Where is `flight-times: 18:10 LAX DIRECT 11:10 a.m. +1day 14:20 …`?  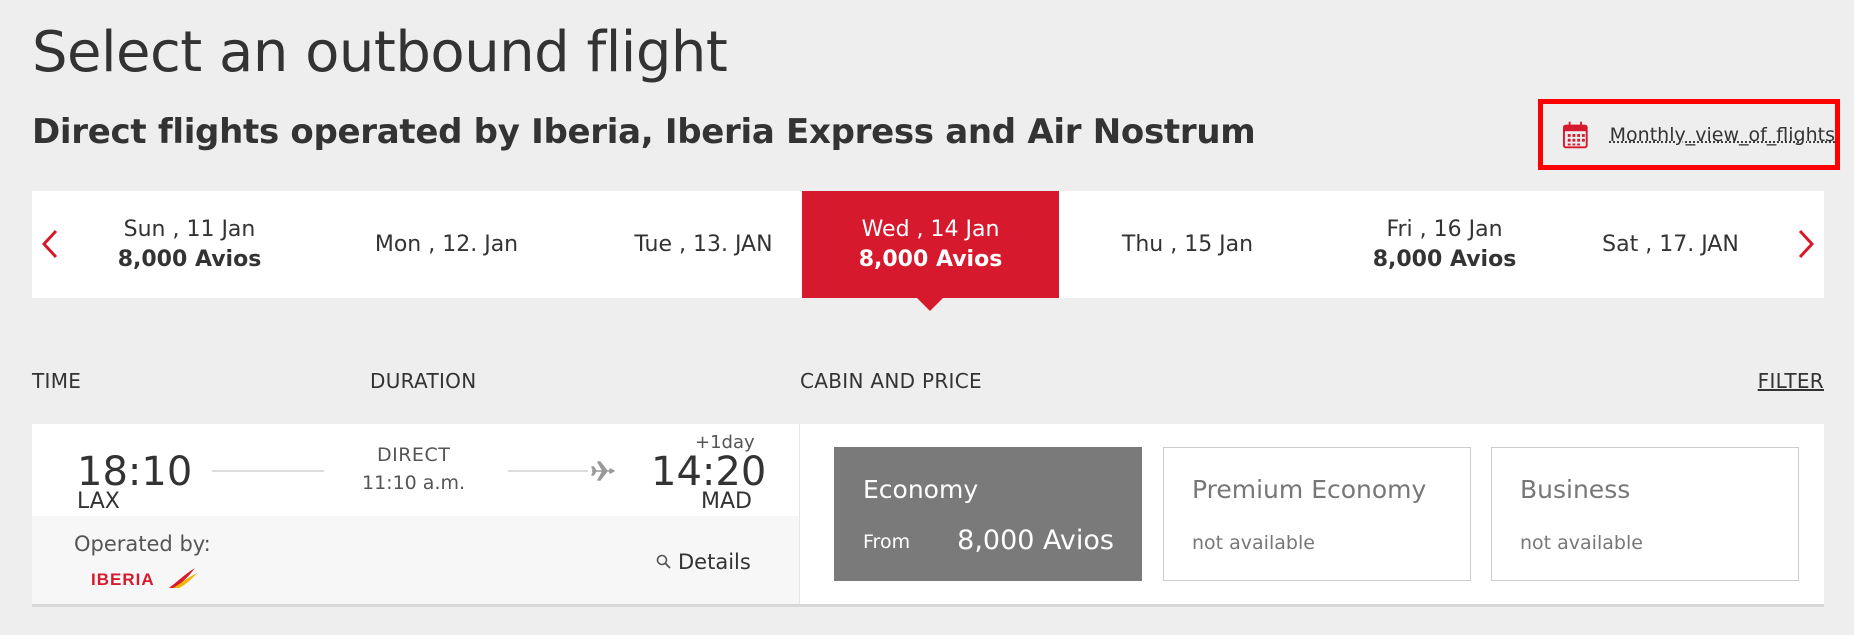 flight-times: 18:10 LAX DIRECT 11:10 a.m. +1day 14:20 … is located at coordinates (415, 470).